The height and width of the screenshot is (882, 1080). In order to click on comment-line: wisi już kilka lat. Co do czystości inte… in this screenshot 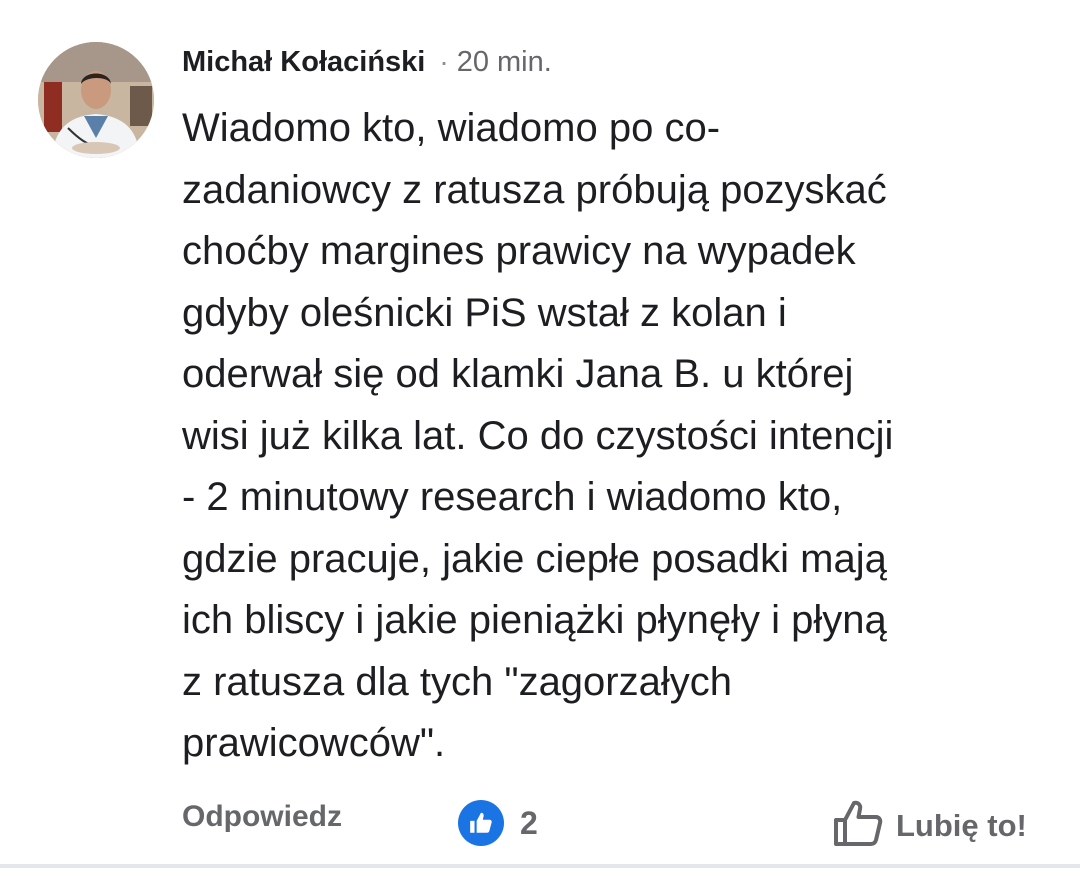, I will do `click(538, 435)`.